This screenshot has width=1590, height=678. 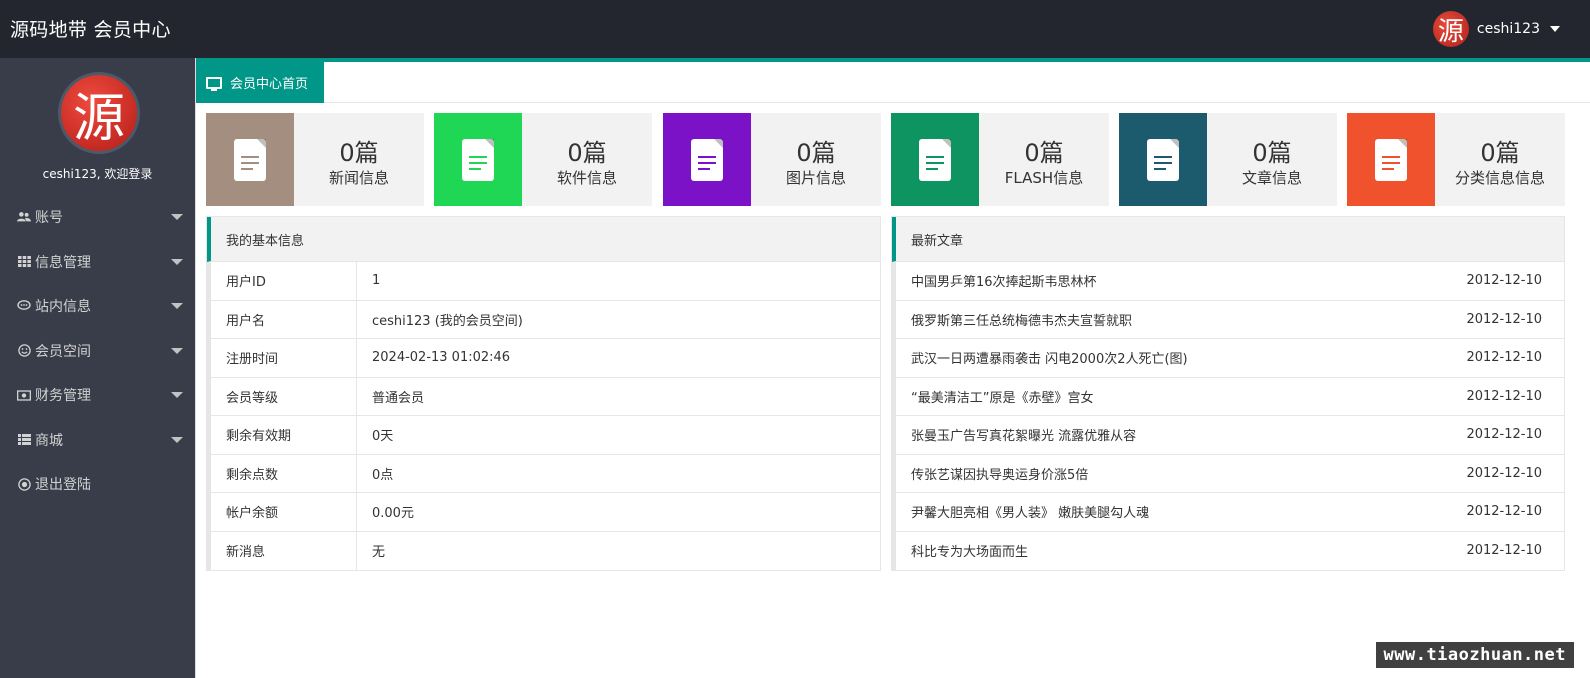 What do you see at coordinates (1228, 435) in the screenshot?
I see `article-row: 张曼玉广告写真花絮曝光 流露优雅从容 2012-12-10` at bounding box center [1228, 435].